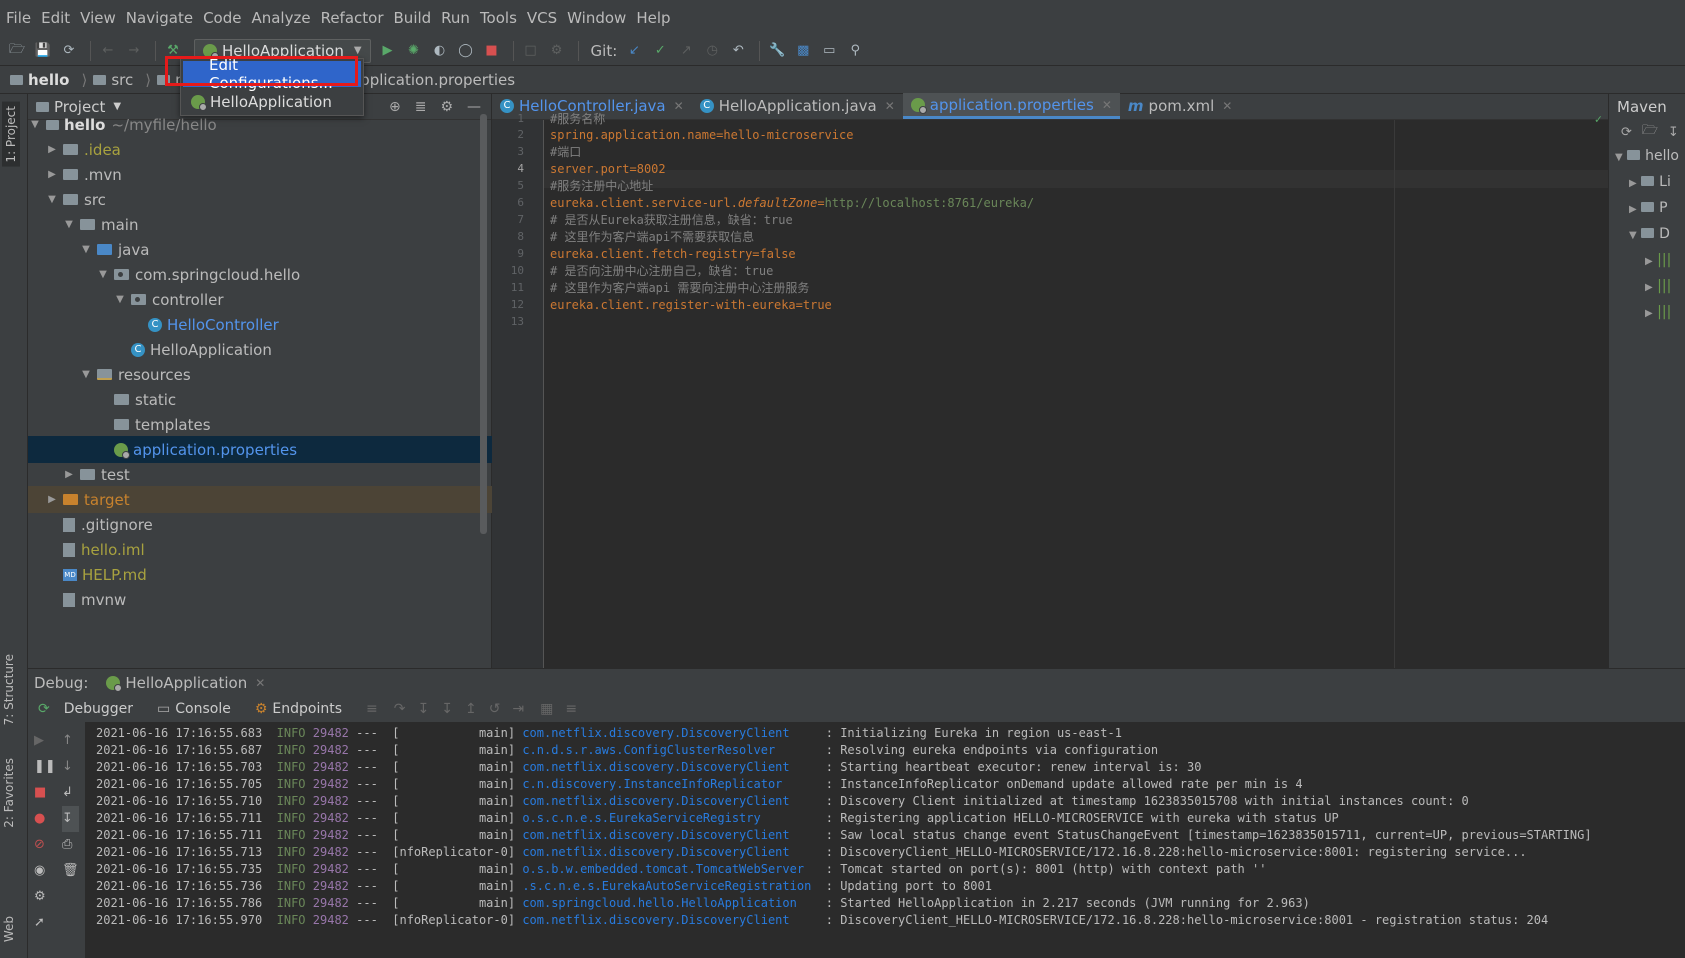 This screenshot has width=1685, height=958. Describe the element at coordinates (414, 51) in the screenshot. I see `debug-icon: ✺` at that location.